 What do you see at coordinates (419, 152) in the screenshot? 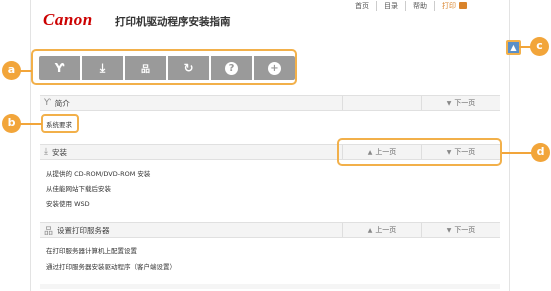
I see `page-nav-highlight` at bounding box center [419, 152].